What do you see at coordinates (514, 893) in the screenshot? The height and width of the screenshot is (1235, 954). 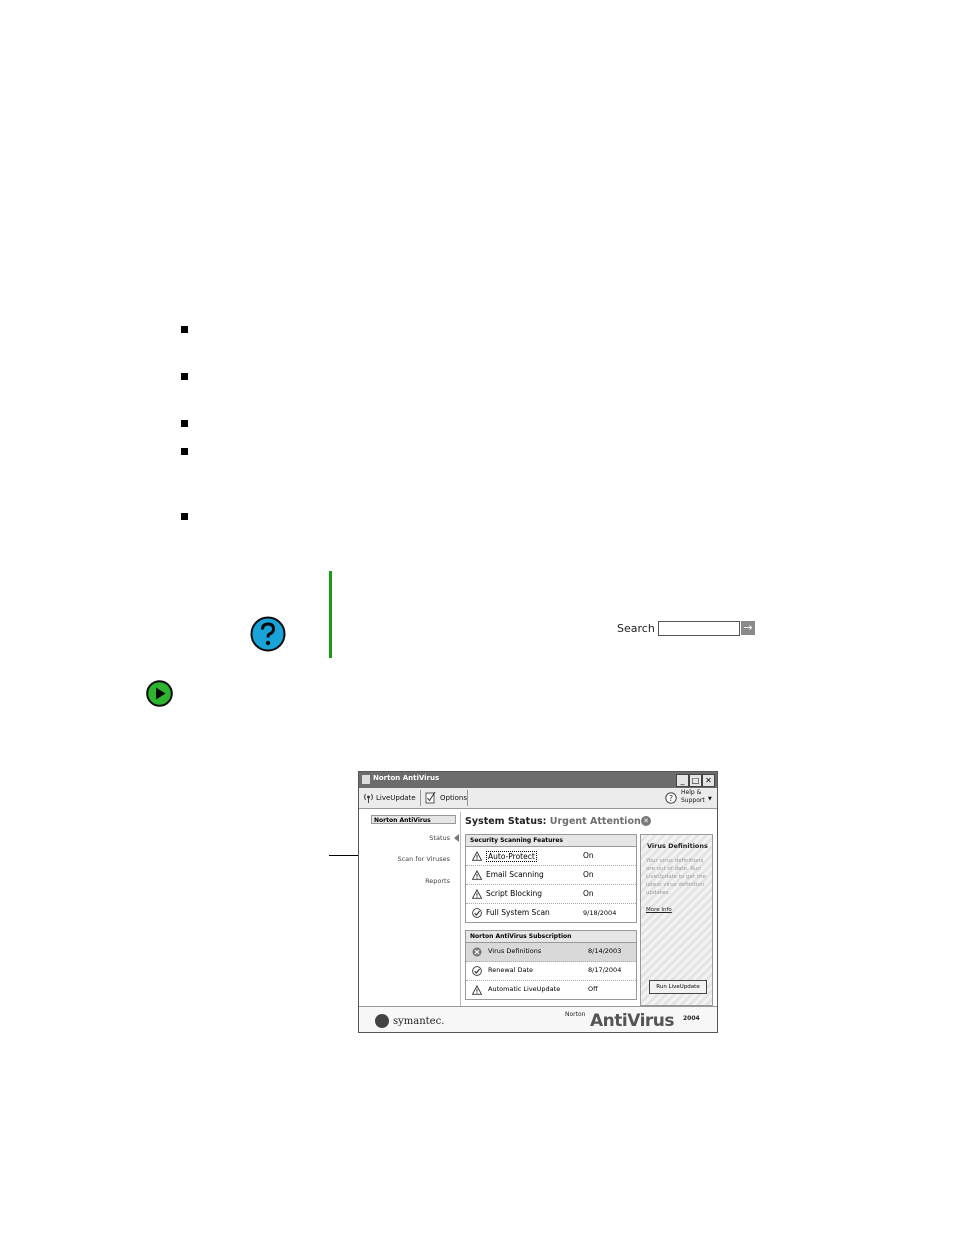 I see `feature-label: Script Blocking` at bounding box center [514, 893].